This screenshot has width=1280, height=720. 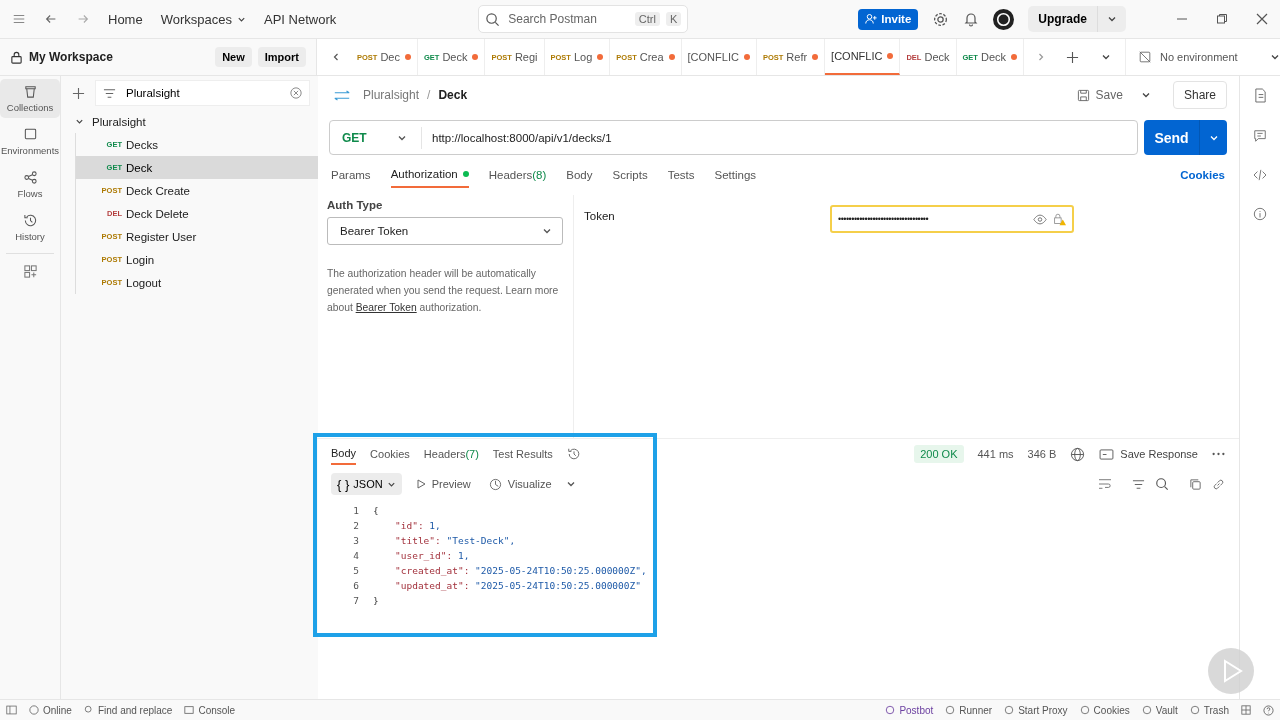 What do you see at coordinates (888, 19) in the screenshot?
I see `invite-button: Invite` at bounding box center [888, 19].